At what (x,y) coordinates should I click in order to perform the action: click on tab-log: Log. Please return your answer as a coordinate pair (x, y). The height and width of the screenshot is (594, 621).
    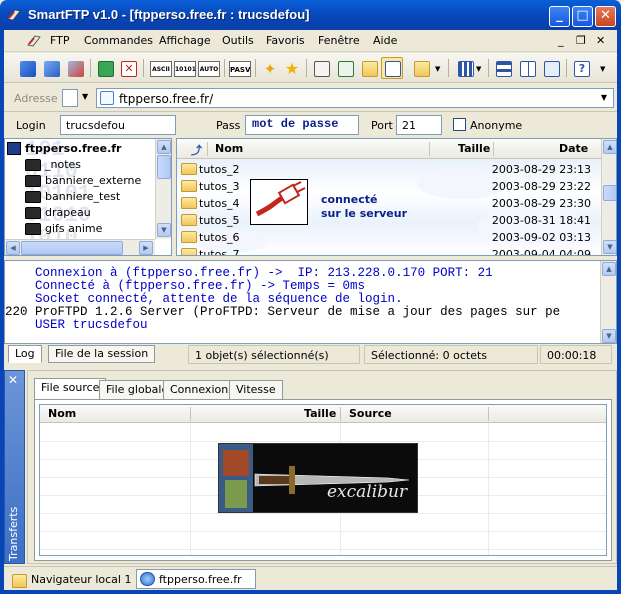
    Looking at the image, I should click on (25, 354).